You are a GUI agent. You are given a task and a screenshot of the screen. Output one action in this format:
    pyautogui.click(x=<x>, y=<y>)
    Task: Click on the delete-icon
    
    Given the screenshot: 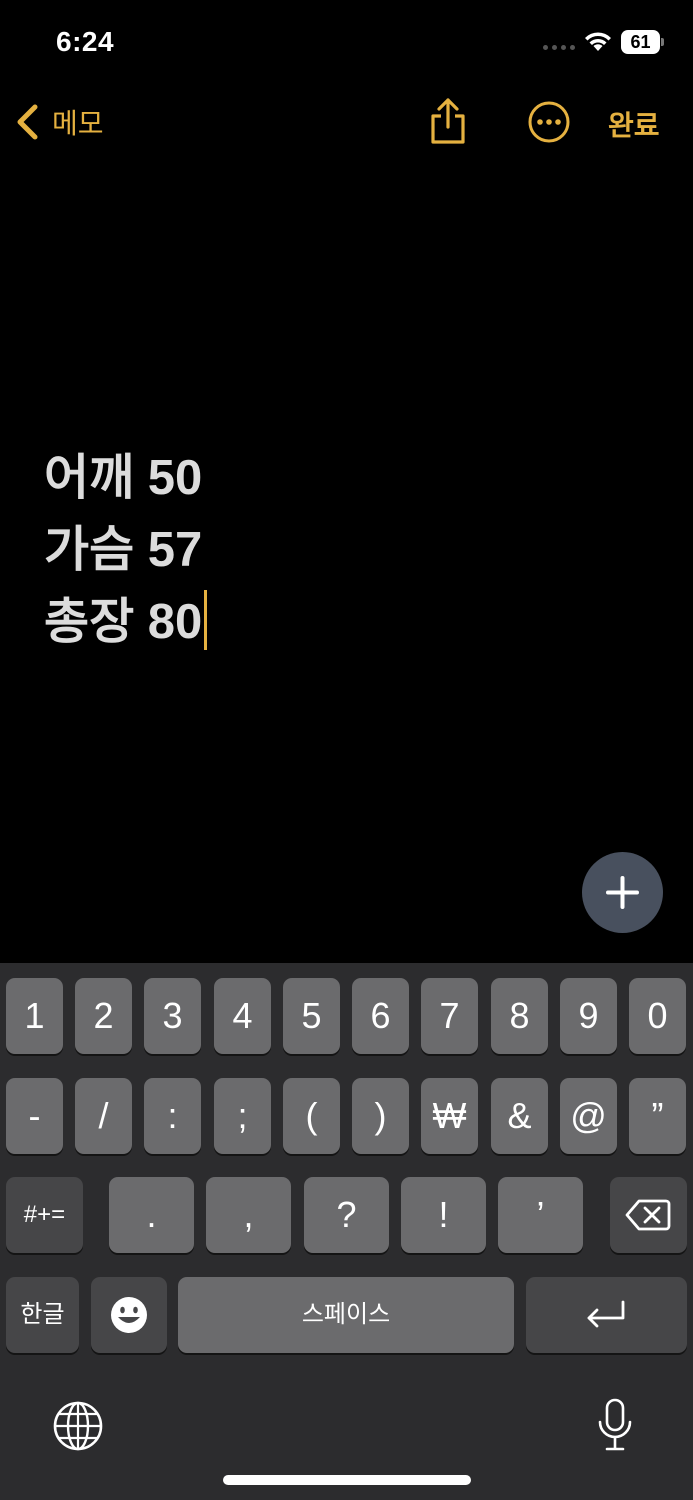 What is the action you would take?
    pyautogui.click(x=648, y=1215)
    